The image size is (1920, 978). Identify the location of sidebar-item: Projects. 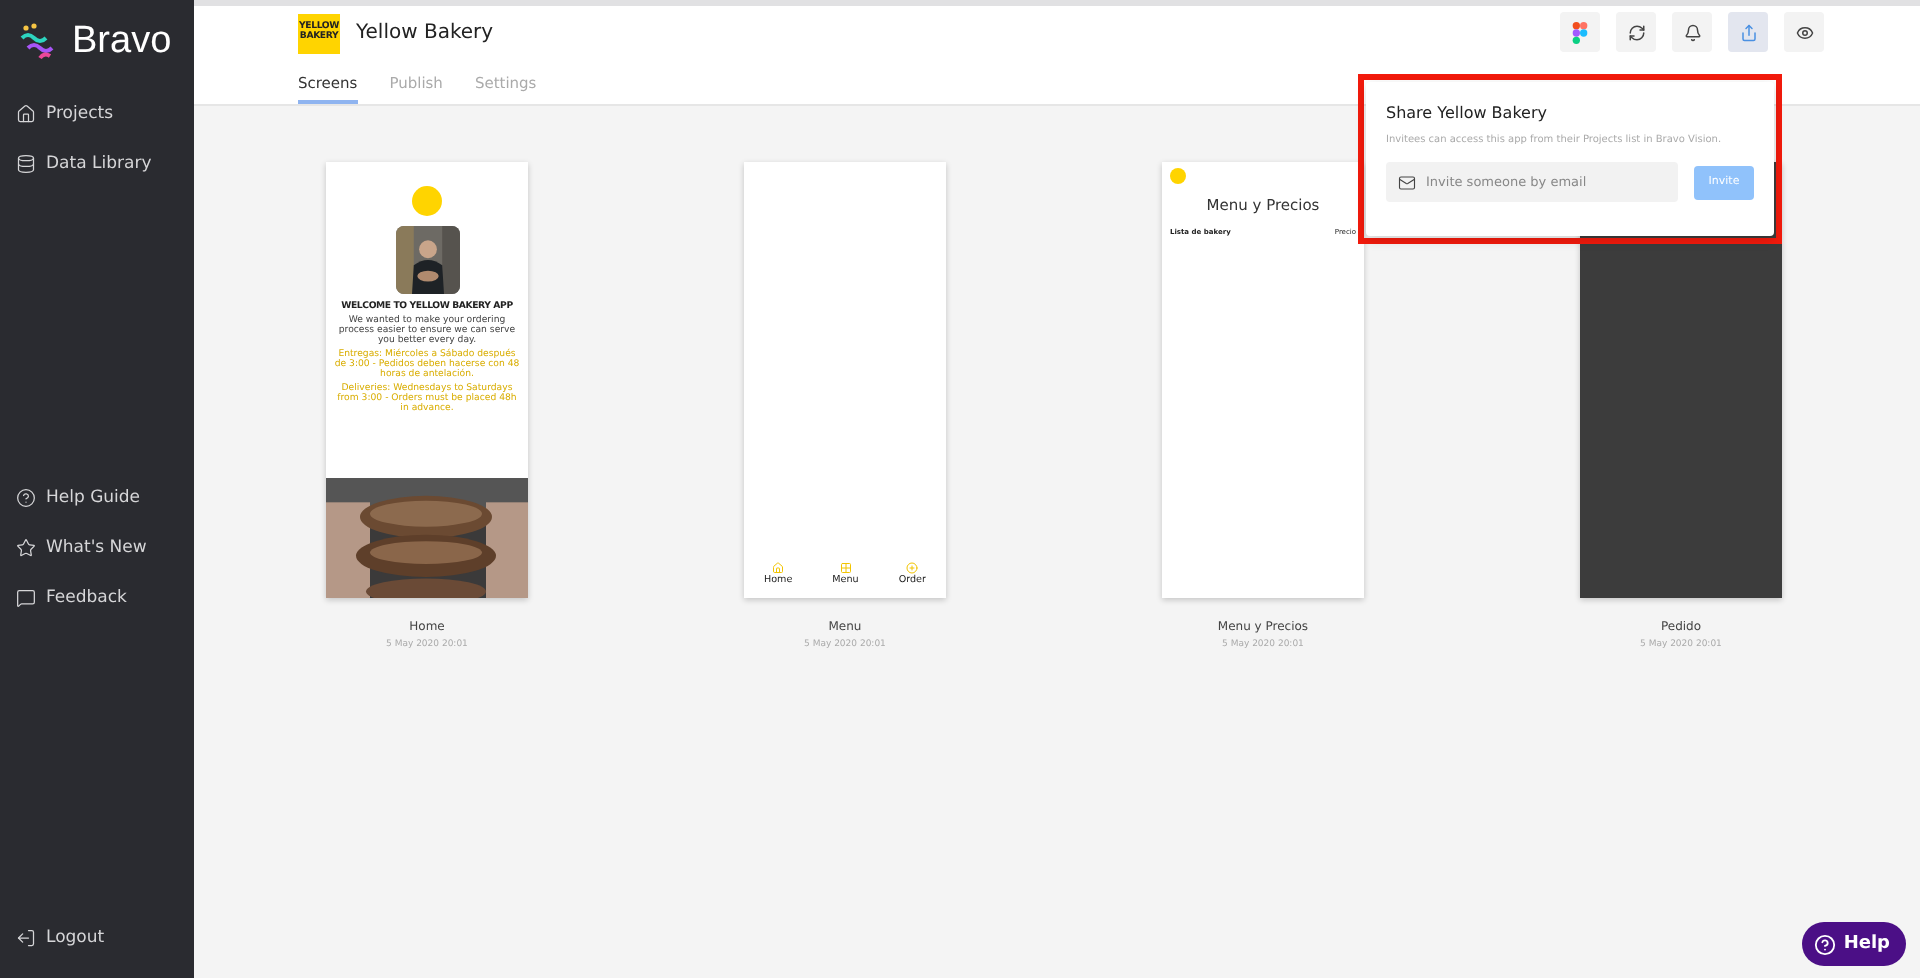
(105, 113).